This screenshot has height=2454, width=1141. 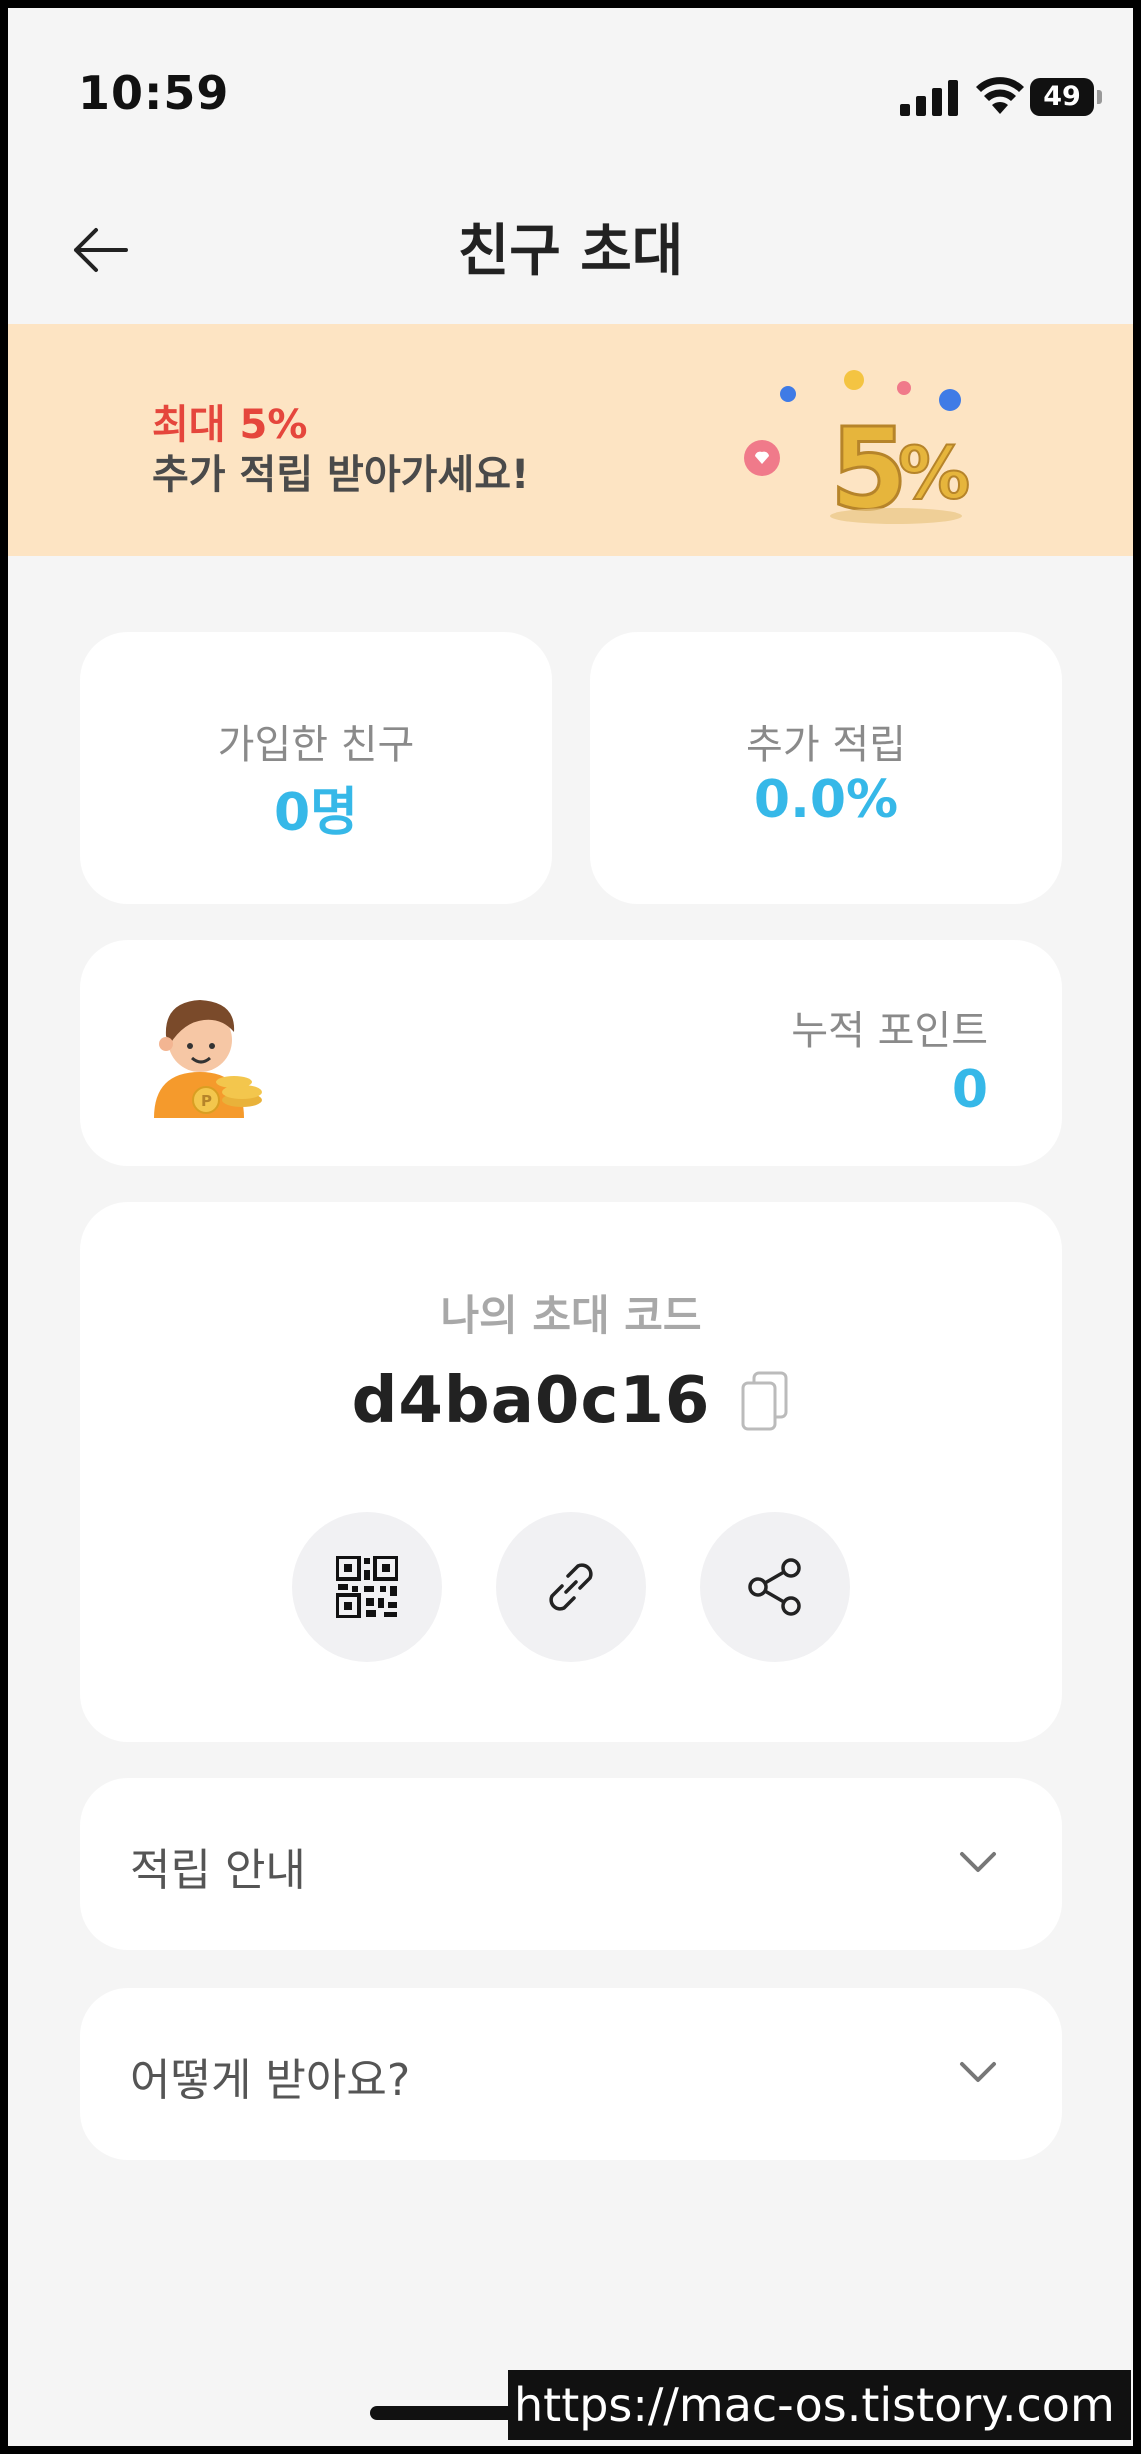 What do you see at coordinates (969, 1090) in the screenshot?
I see `points-value: 0` at bounding box center [969, 1090].